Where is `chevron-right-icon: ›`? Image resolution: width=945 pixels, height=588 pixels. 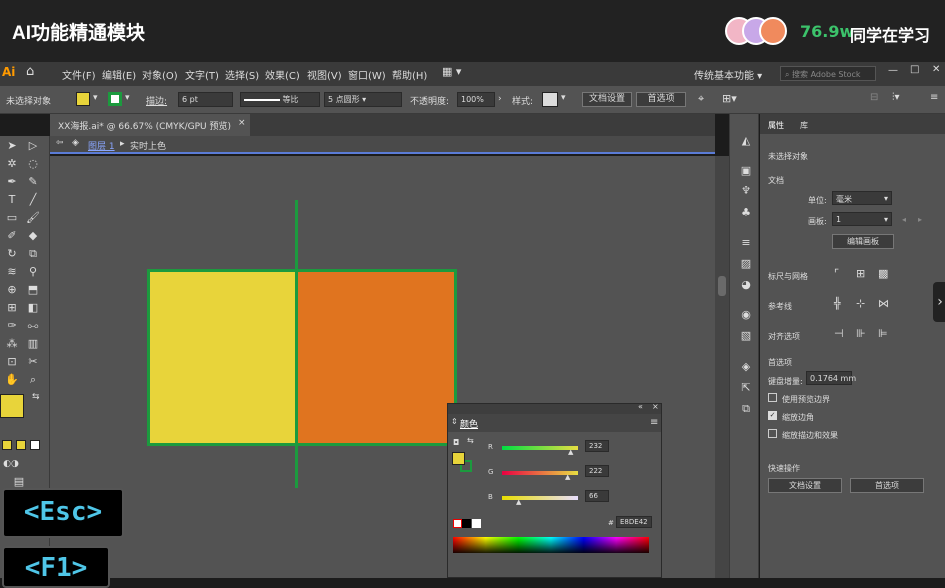 chevron-right-icon: › is located at coordinates (500, 99).